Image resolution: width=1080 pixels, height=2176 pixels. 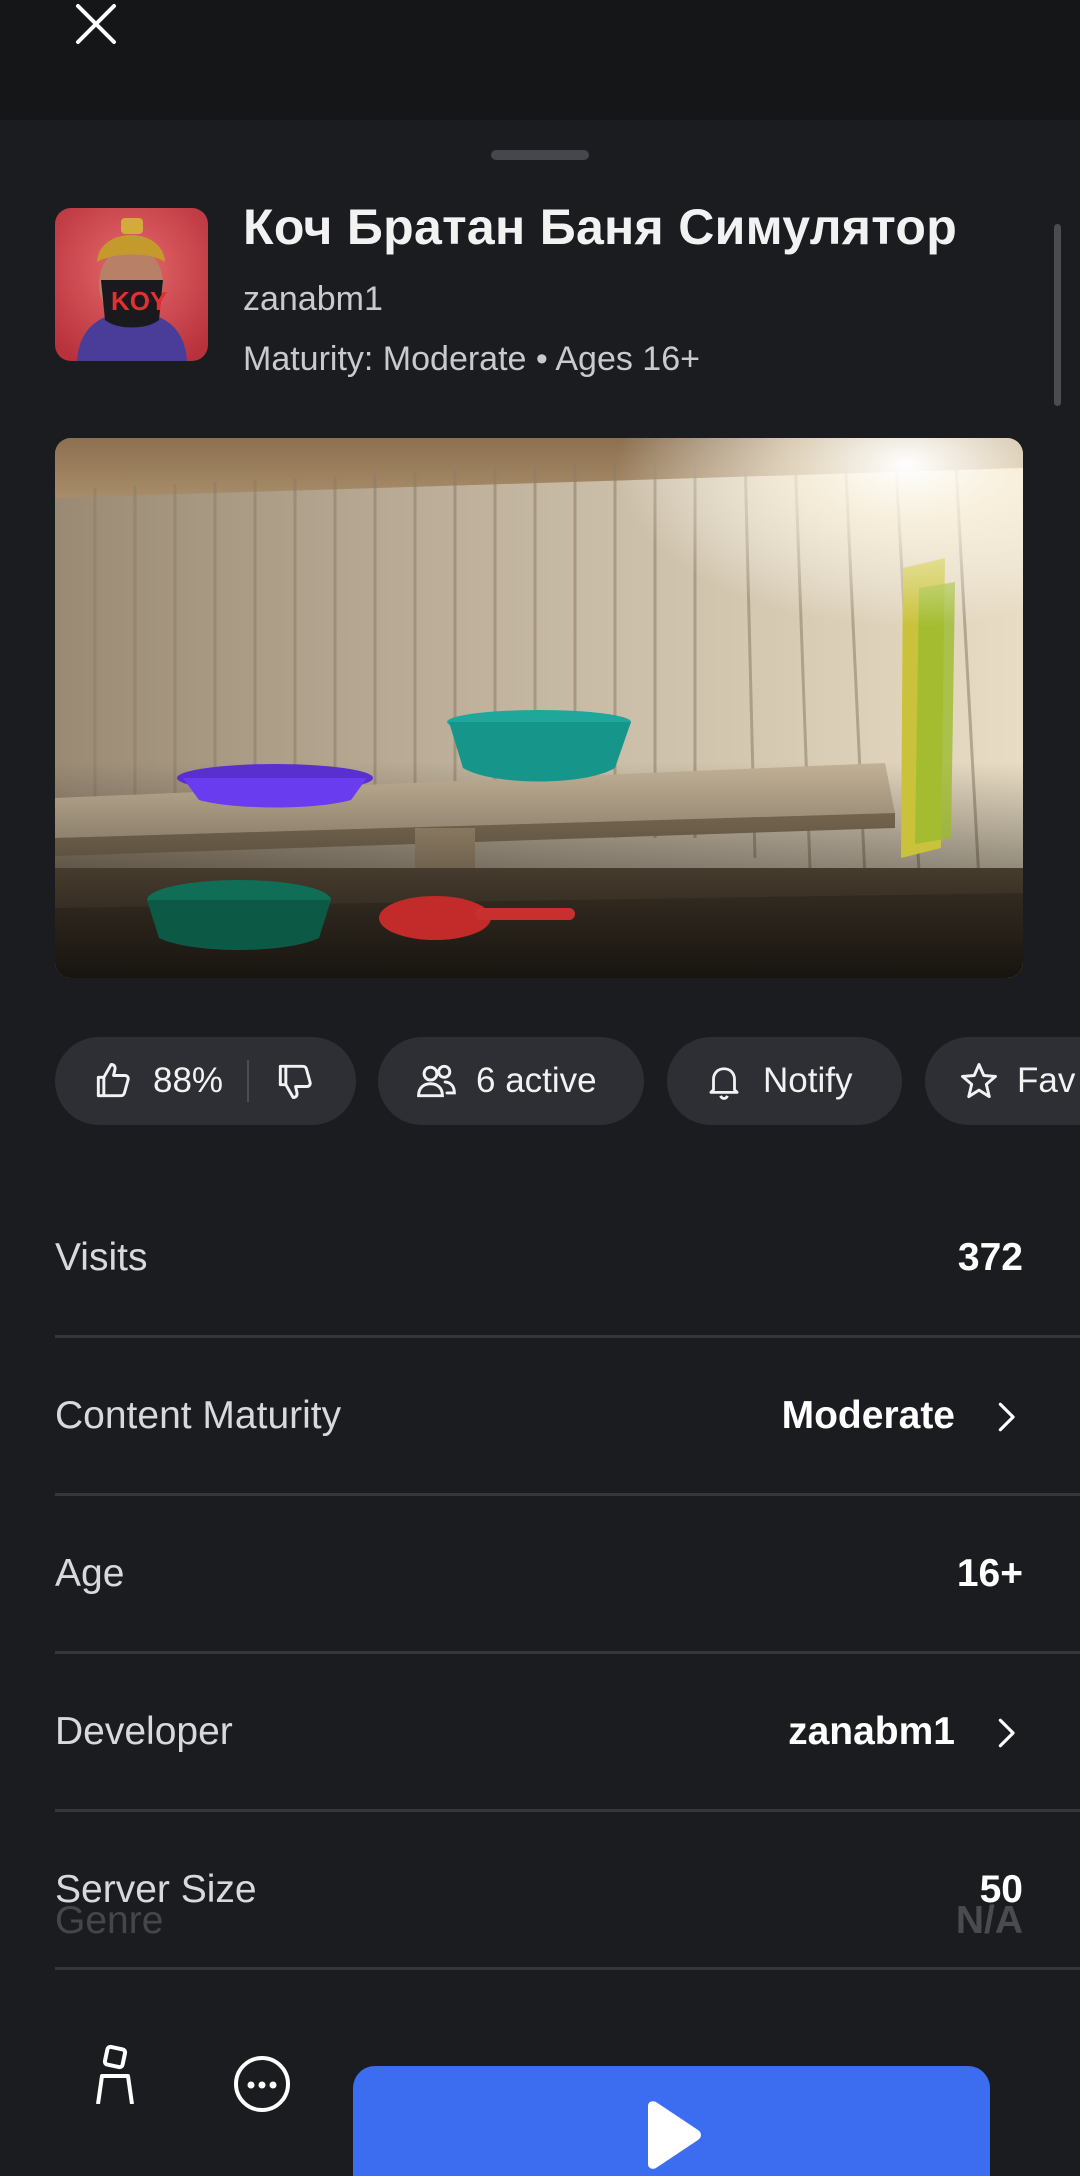 What do you see at coordinates (90, 1573) in the screenshot?
I see `stat-label: Age` at bounding box center [90, 1573].